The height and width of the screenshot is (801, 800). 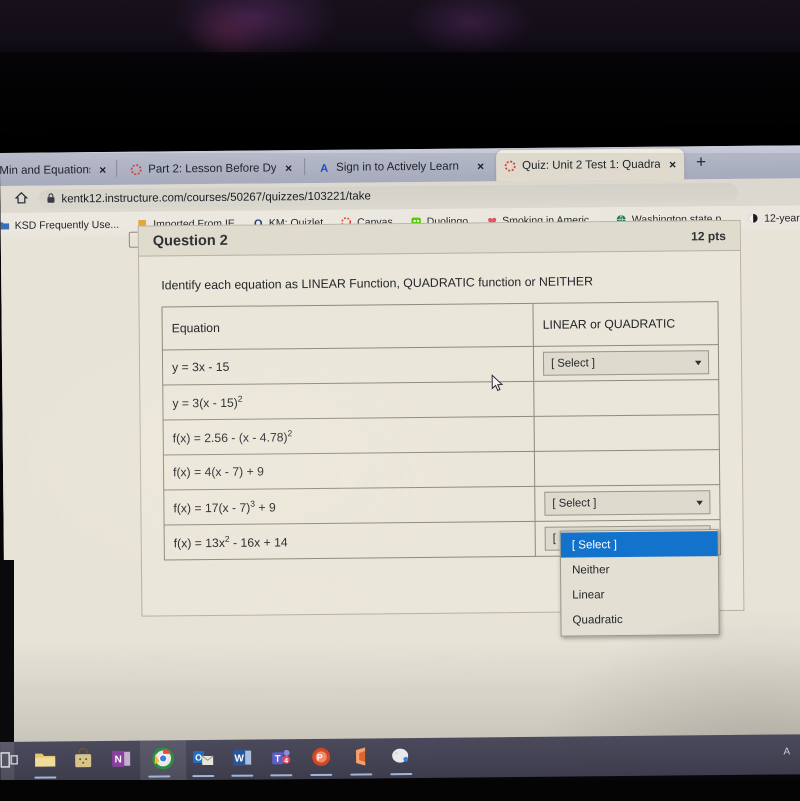 I want to click on file-explorer-icon, so click(x=45, y=759).